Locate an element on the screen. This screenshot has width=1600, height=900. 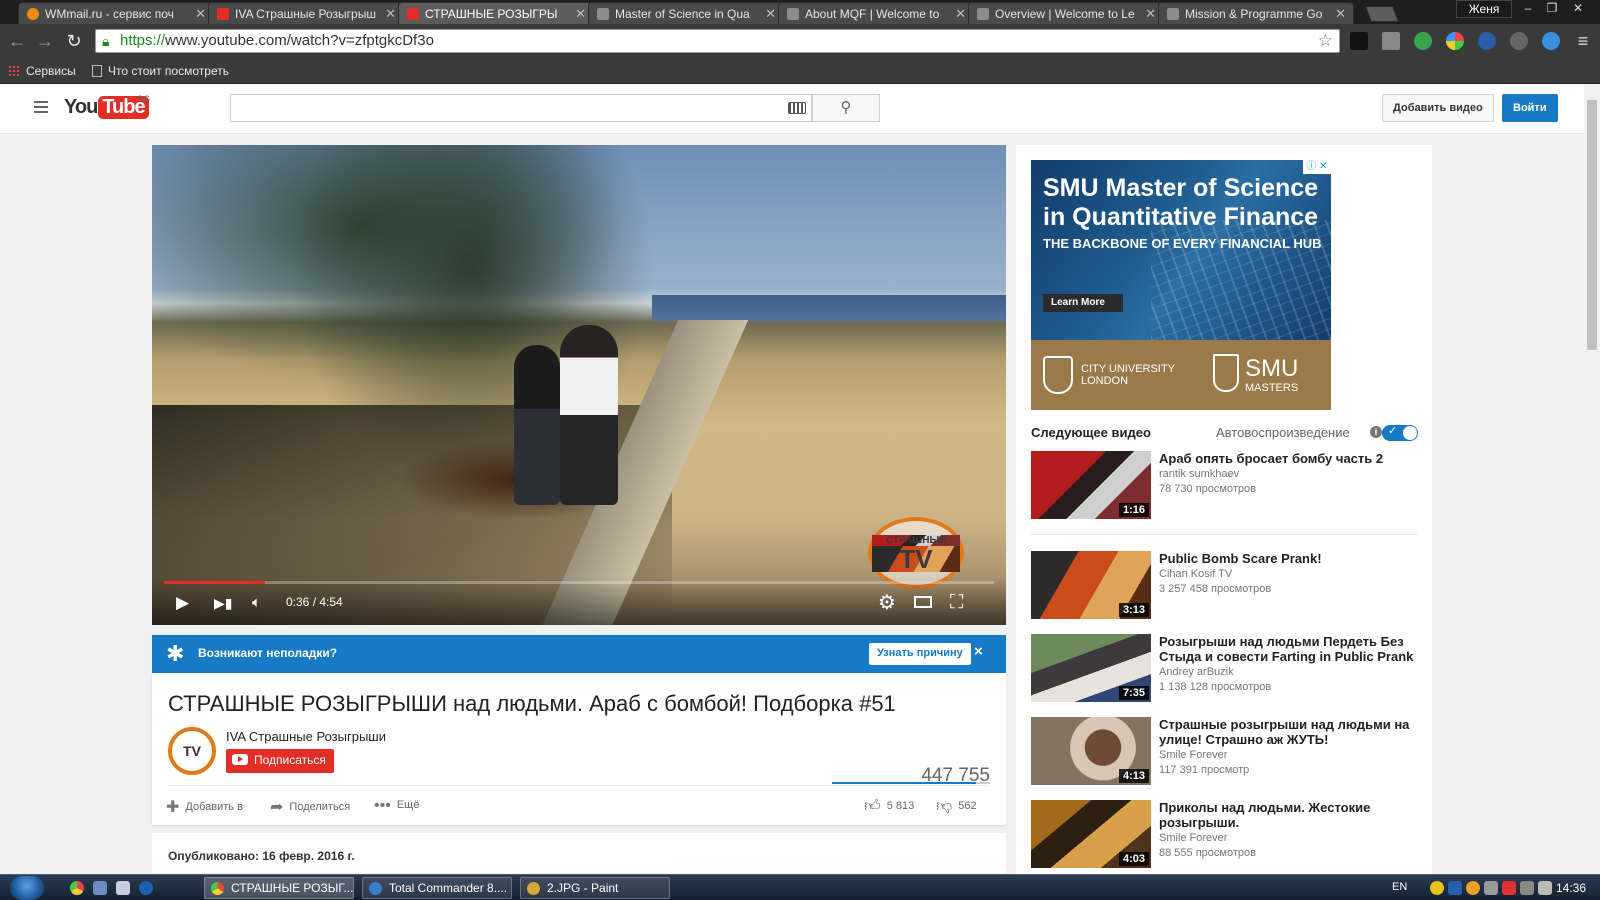
menu-icon: ≡ is located at coordinates (1583, 41).